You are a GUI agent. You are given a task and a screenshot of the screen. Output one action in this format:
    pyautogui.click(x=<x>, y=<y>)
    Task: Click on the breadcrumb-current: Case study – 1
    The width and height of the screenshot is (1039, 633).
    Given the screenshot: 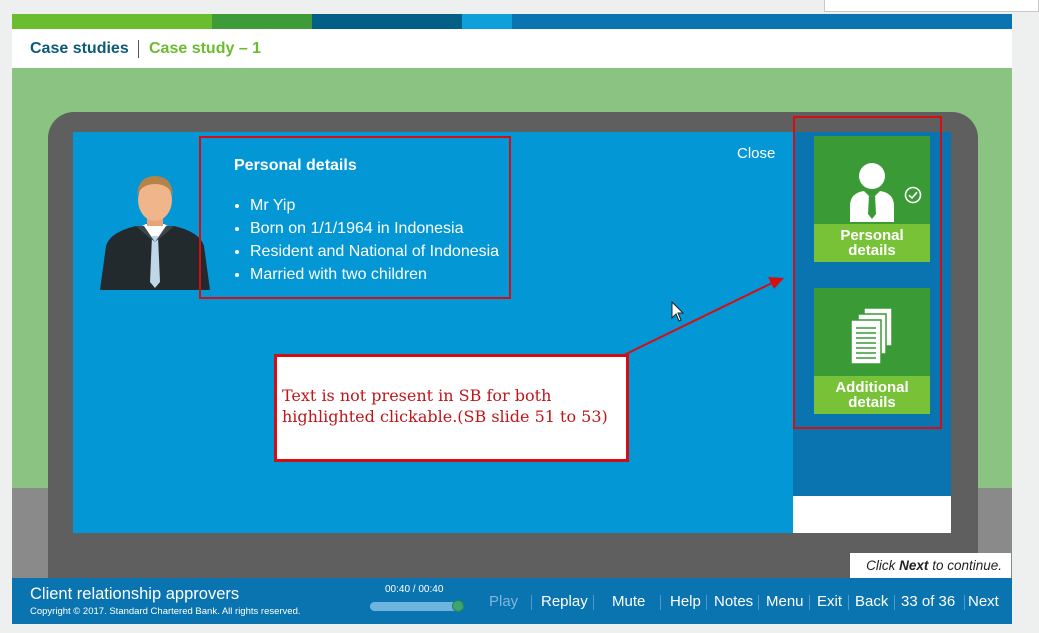 What is the action you would take?
    pyautogui.click(x=205, y=48)
    